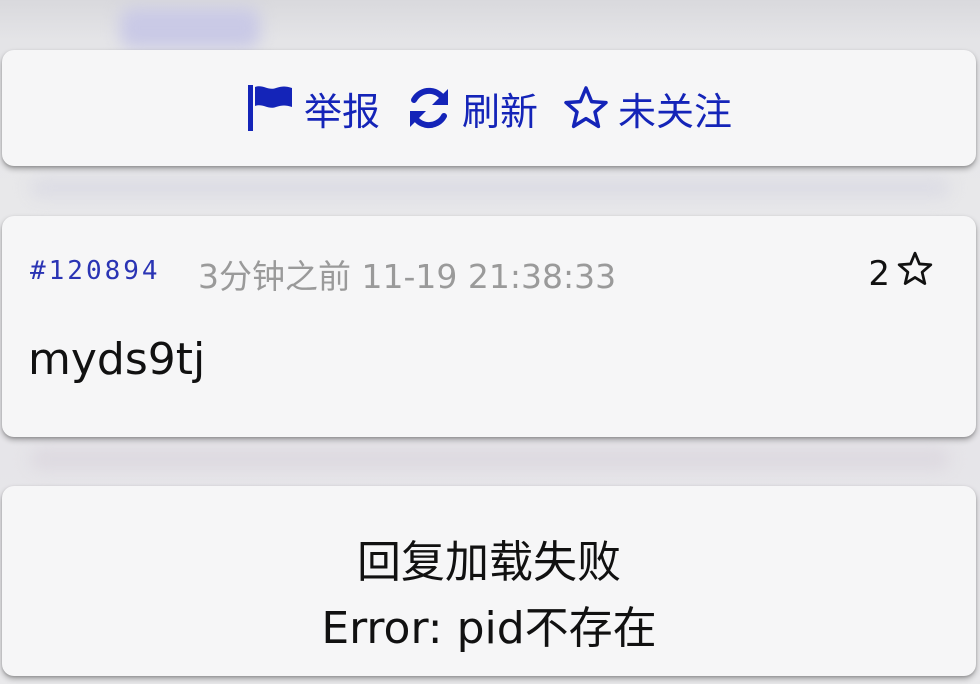  What do you see at coordinates (341, 111) in the screenshot?
I see `report-label: 举报` at bounding box center [341, 111].